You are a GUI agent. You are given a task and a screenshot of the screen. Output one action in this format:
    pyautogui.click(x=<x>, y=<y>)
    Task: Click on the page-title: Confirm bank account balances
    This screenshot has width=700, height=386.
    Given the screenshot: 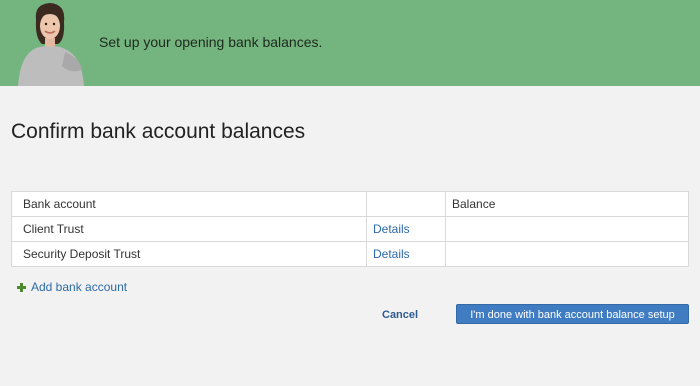 What is the action you would take?
    pyautogui.click(x=158, y=131)
    